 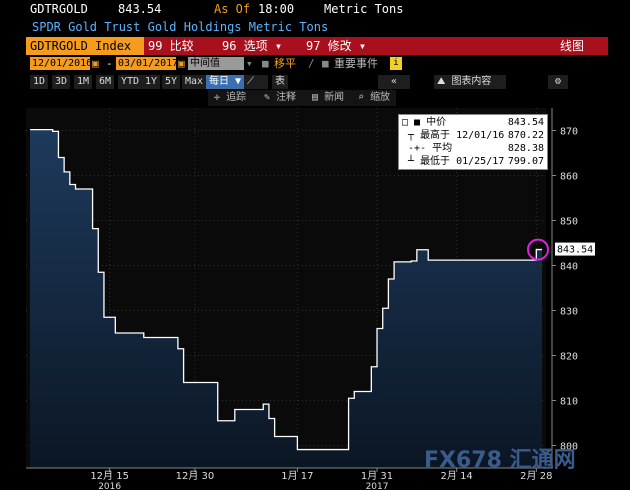 What do you see at coordinates (171, 46) in the screenshot?
I see `compare-button: 99 比较` at bounding box center [171, 46].